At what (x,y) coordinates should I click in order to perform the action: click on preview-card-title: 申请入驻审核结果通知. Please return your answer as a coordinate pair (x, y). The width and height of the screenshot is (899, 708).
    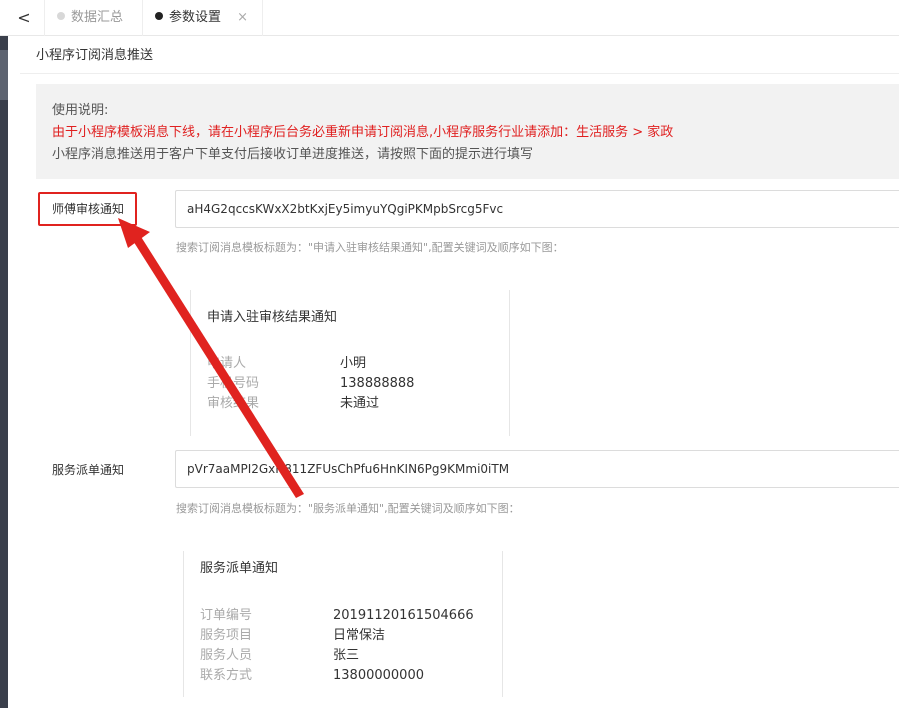
    Looking at the image, I should click on (272, 317).